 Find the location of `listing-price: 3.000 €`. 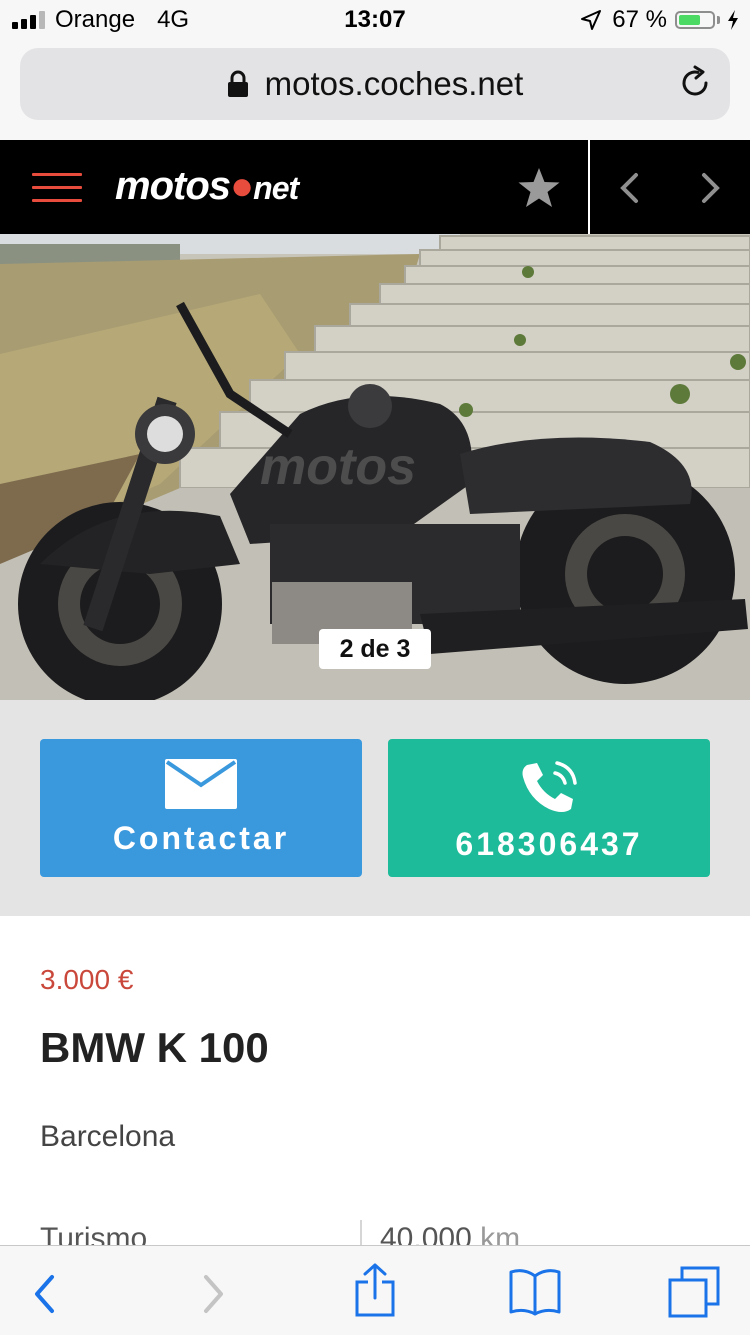

listing-price: 3.000 € is located at coordinates (87, 979).